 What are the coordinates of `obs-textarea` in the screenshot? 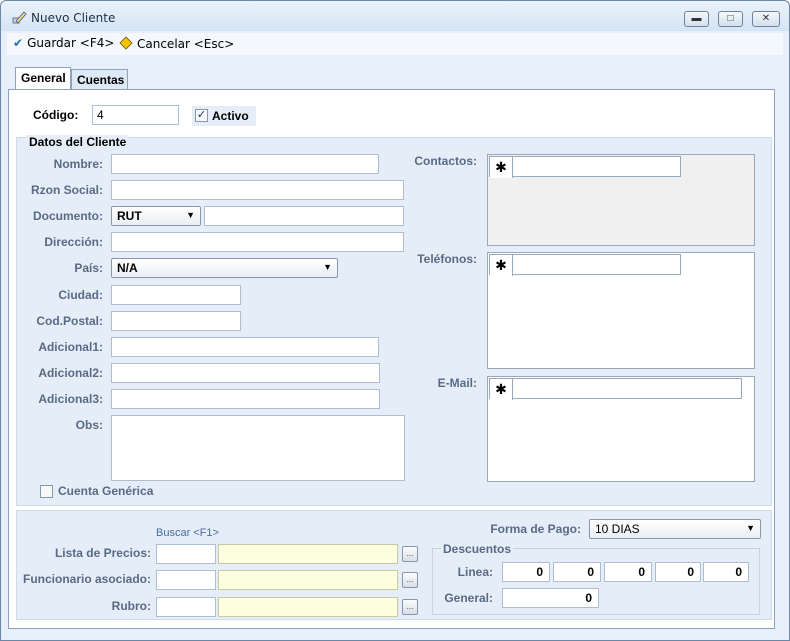 It's located at (258, 448).